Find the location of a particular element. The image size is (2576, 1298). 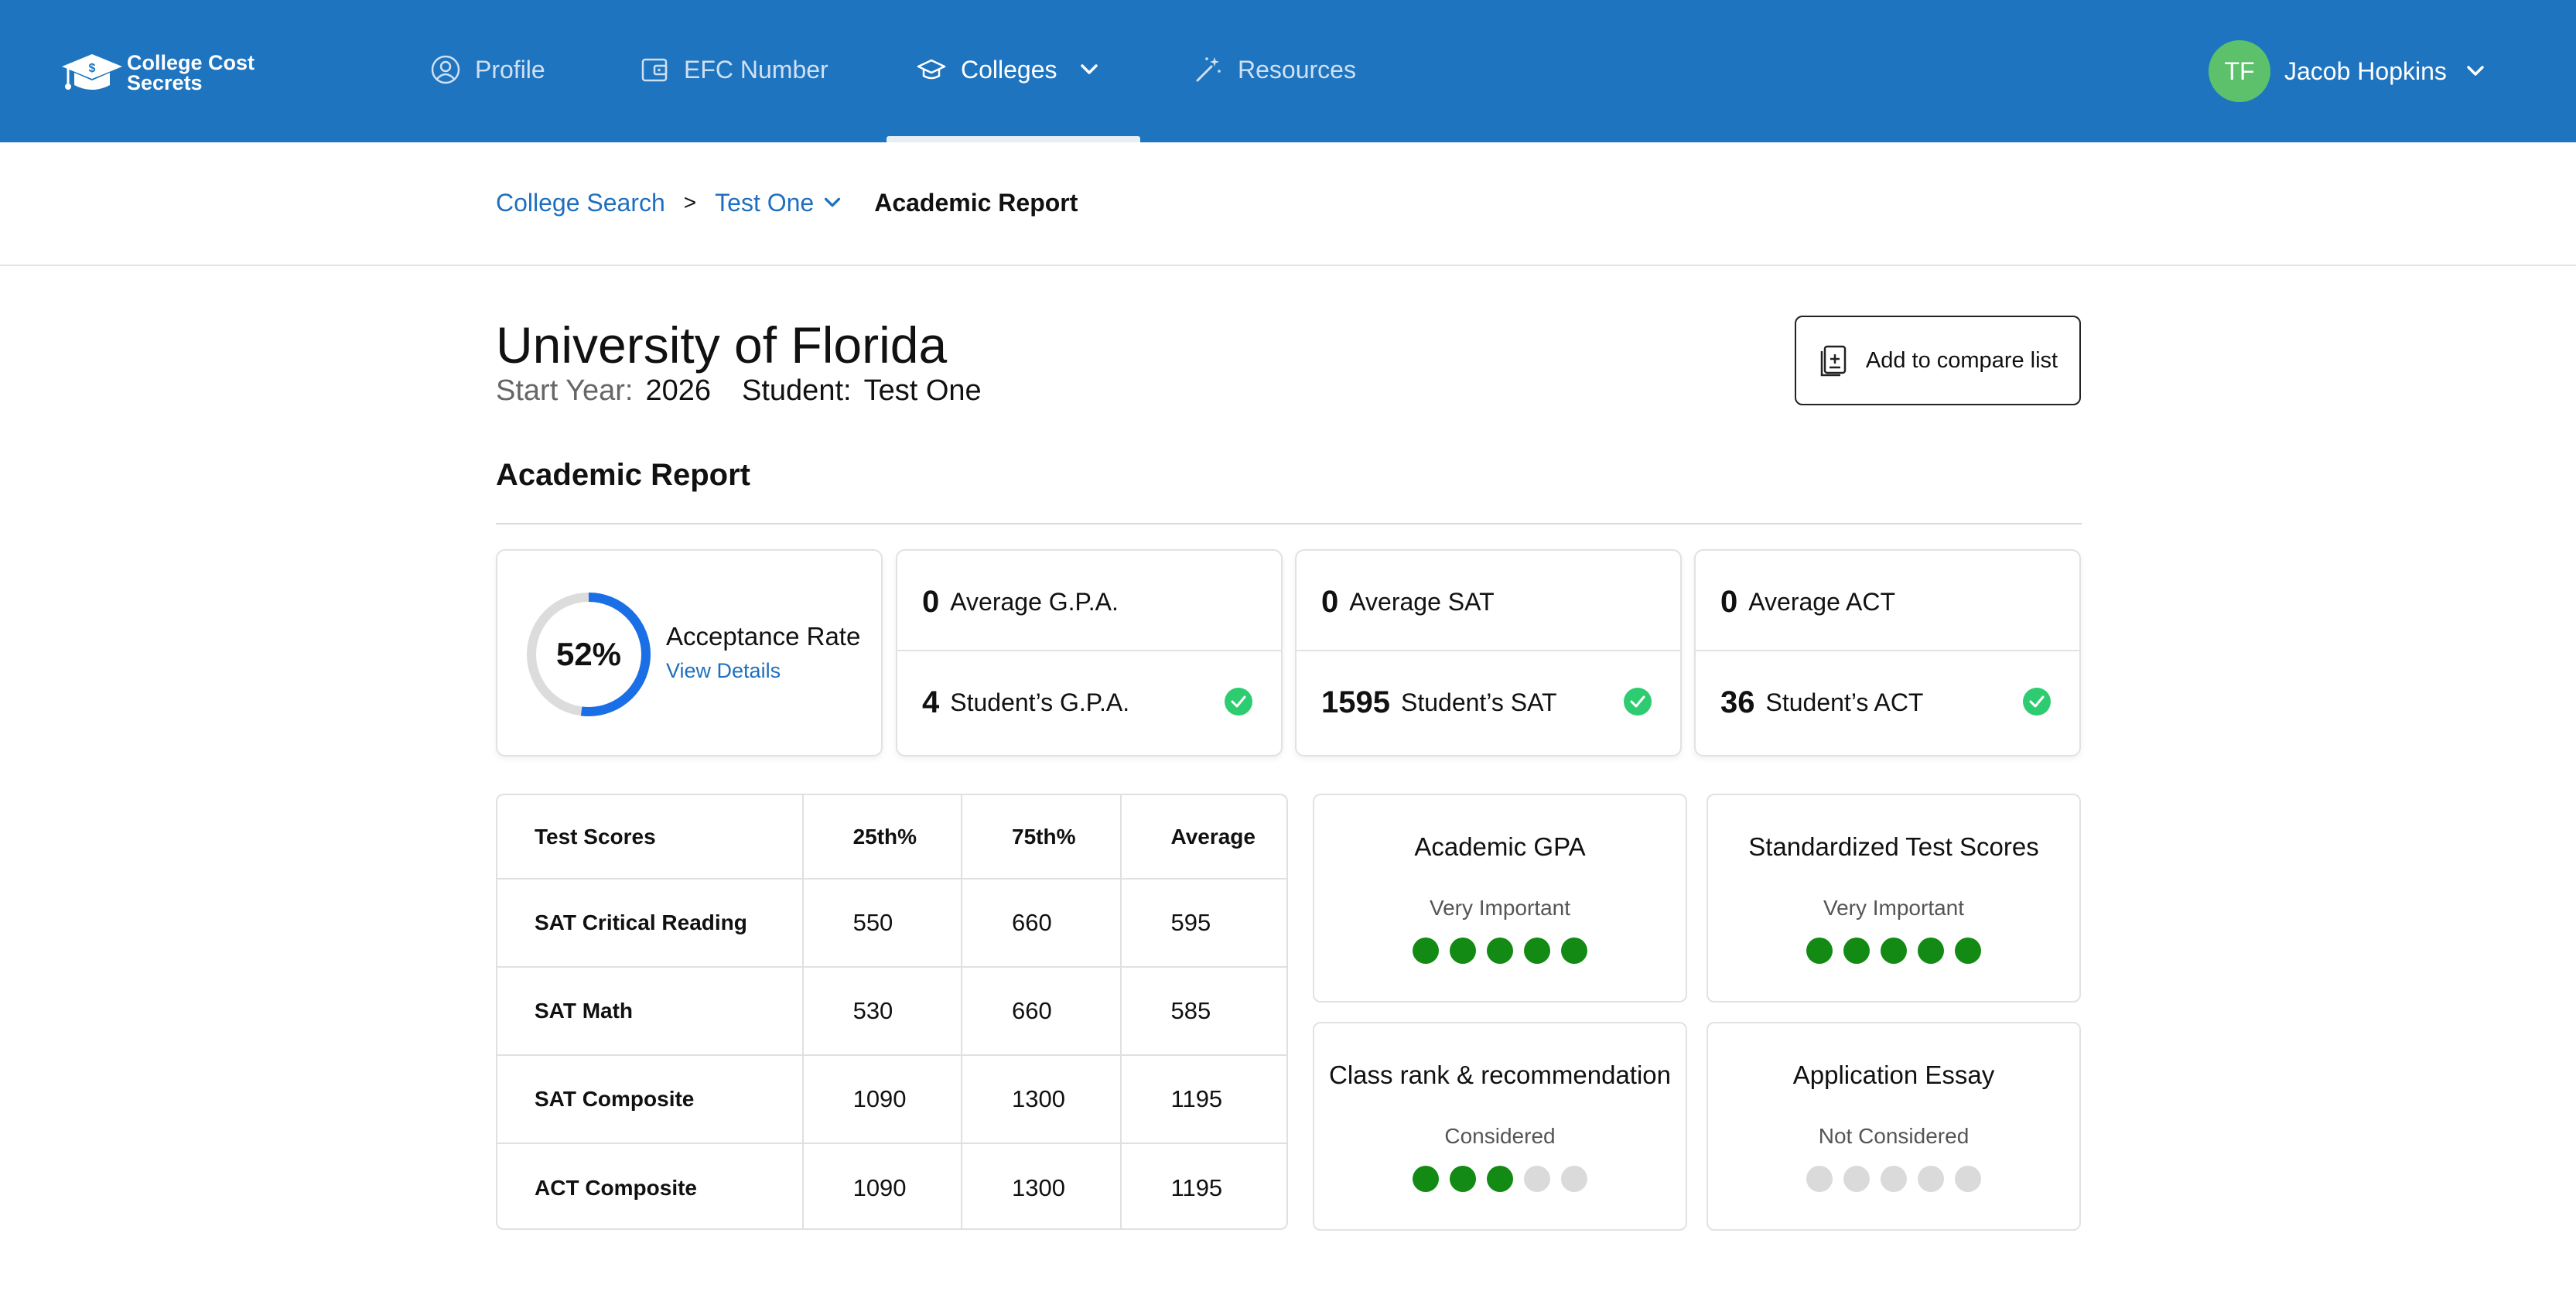

nav-colleges: Colleges is located at coordinates (1008, 70).